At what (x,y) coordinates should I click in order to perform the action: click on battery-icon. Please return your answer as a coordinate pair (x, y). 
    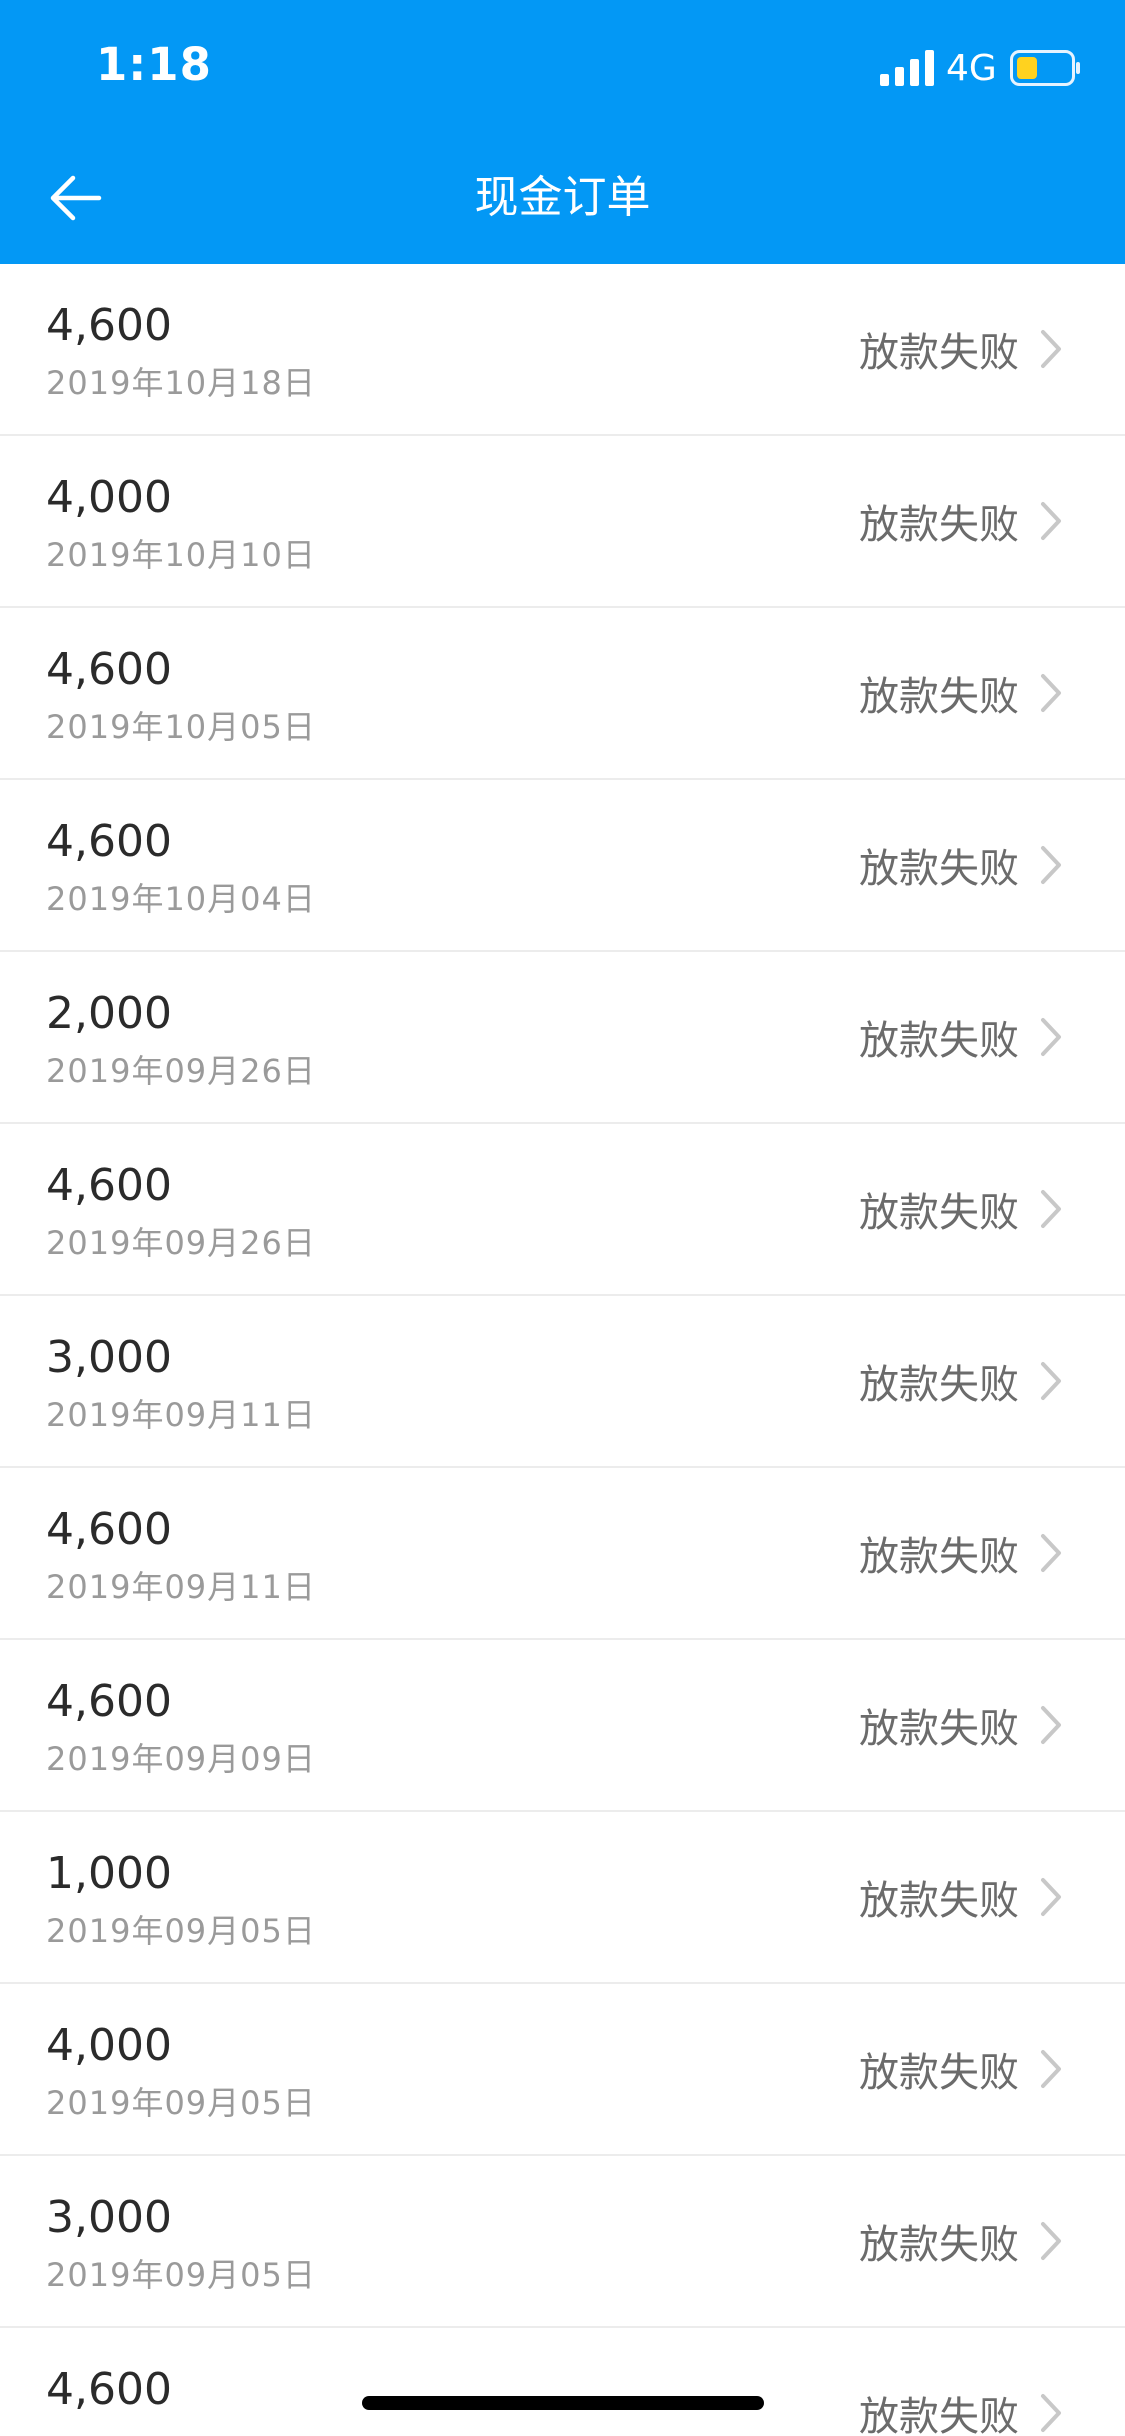
    Looking at the image, I should click on (1045, 68).